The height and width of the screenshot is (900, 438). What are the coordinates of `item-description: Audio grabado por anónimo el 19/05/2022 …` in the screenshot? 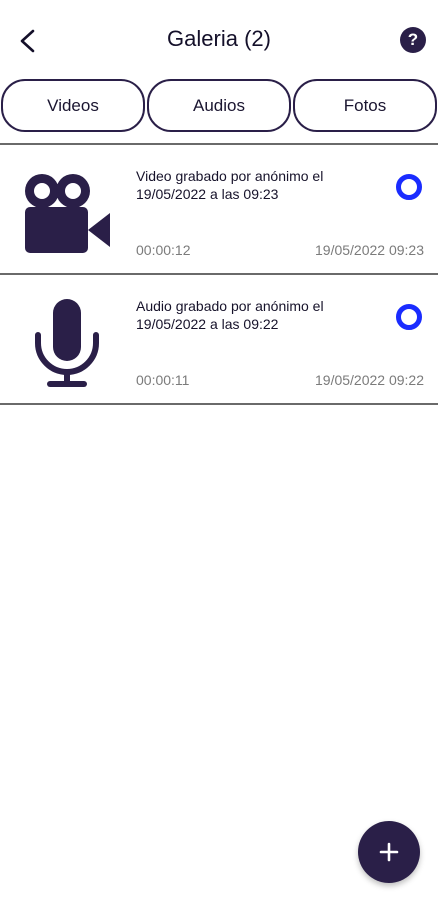 It's located at (230, 315).